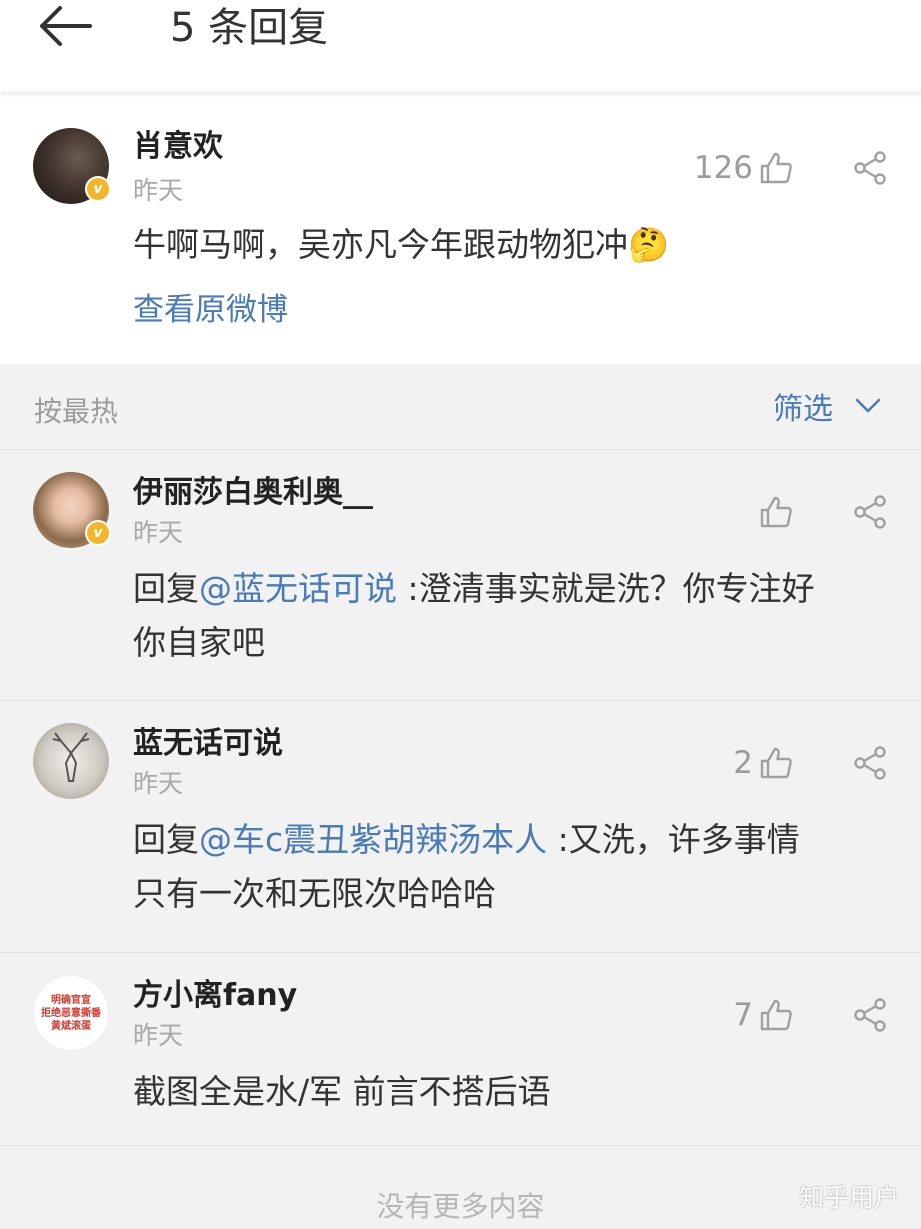  What do you see at coordinates (298, 588) in the screenshot?
I see `mention-link: @蓝无话可说` at bounding box center [298, 588].